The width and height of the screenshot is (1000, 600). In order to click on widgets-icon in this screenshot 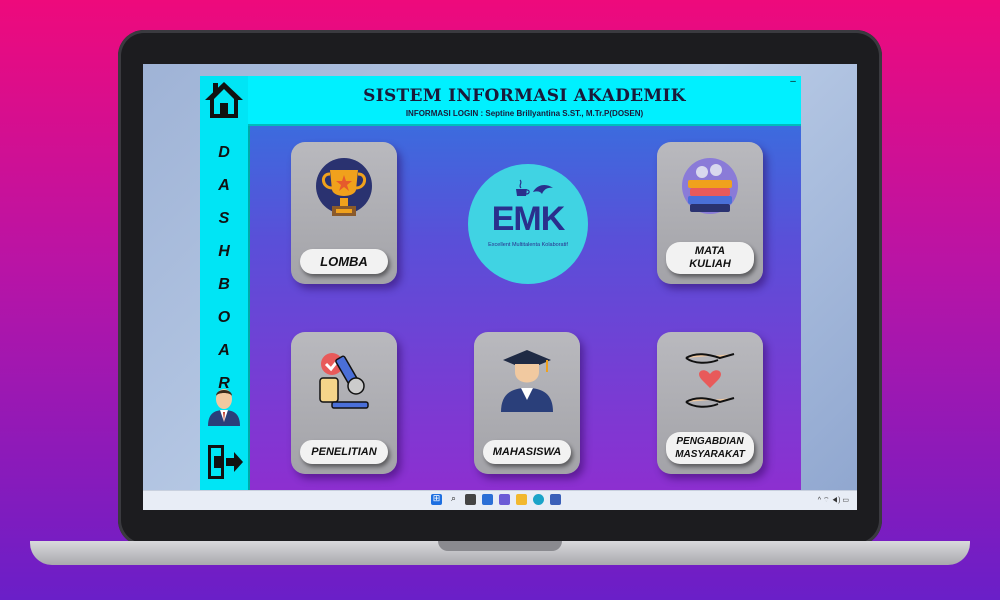, I will do `click(487, 499)`.